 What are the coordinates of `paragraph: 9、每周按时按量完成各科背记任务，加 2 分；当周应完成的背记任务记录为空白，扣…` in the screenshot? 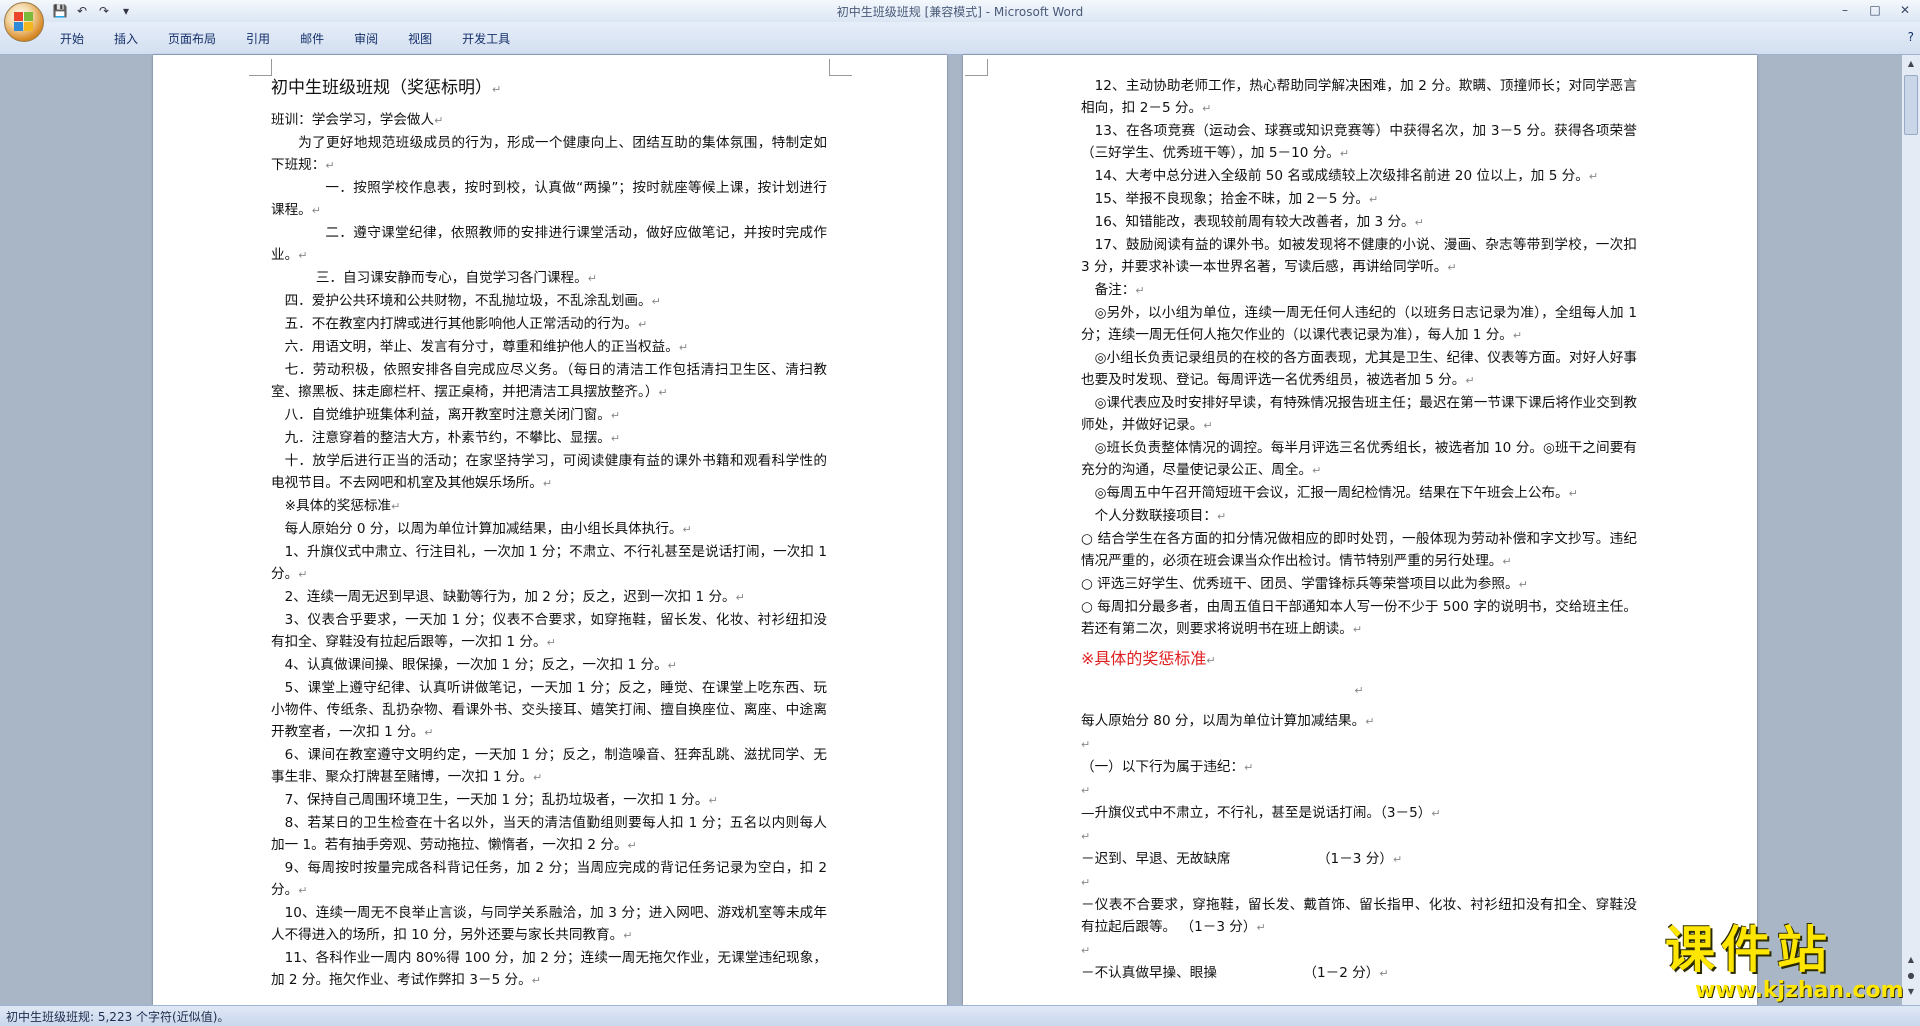 It's located at (549, 879).